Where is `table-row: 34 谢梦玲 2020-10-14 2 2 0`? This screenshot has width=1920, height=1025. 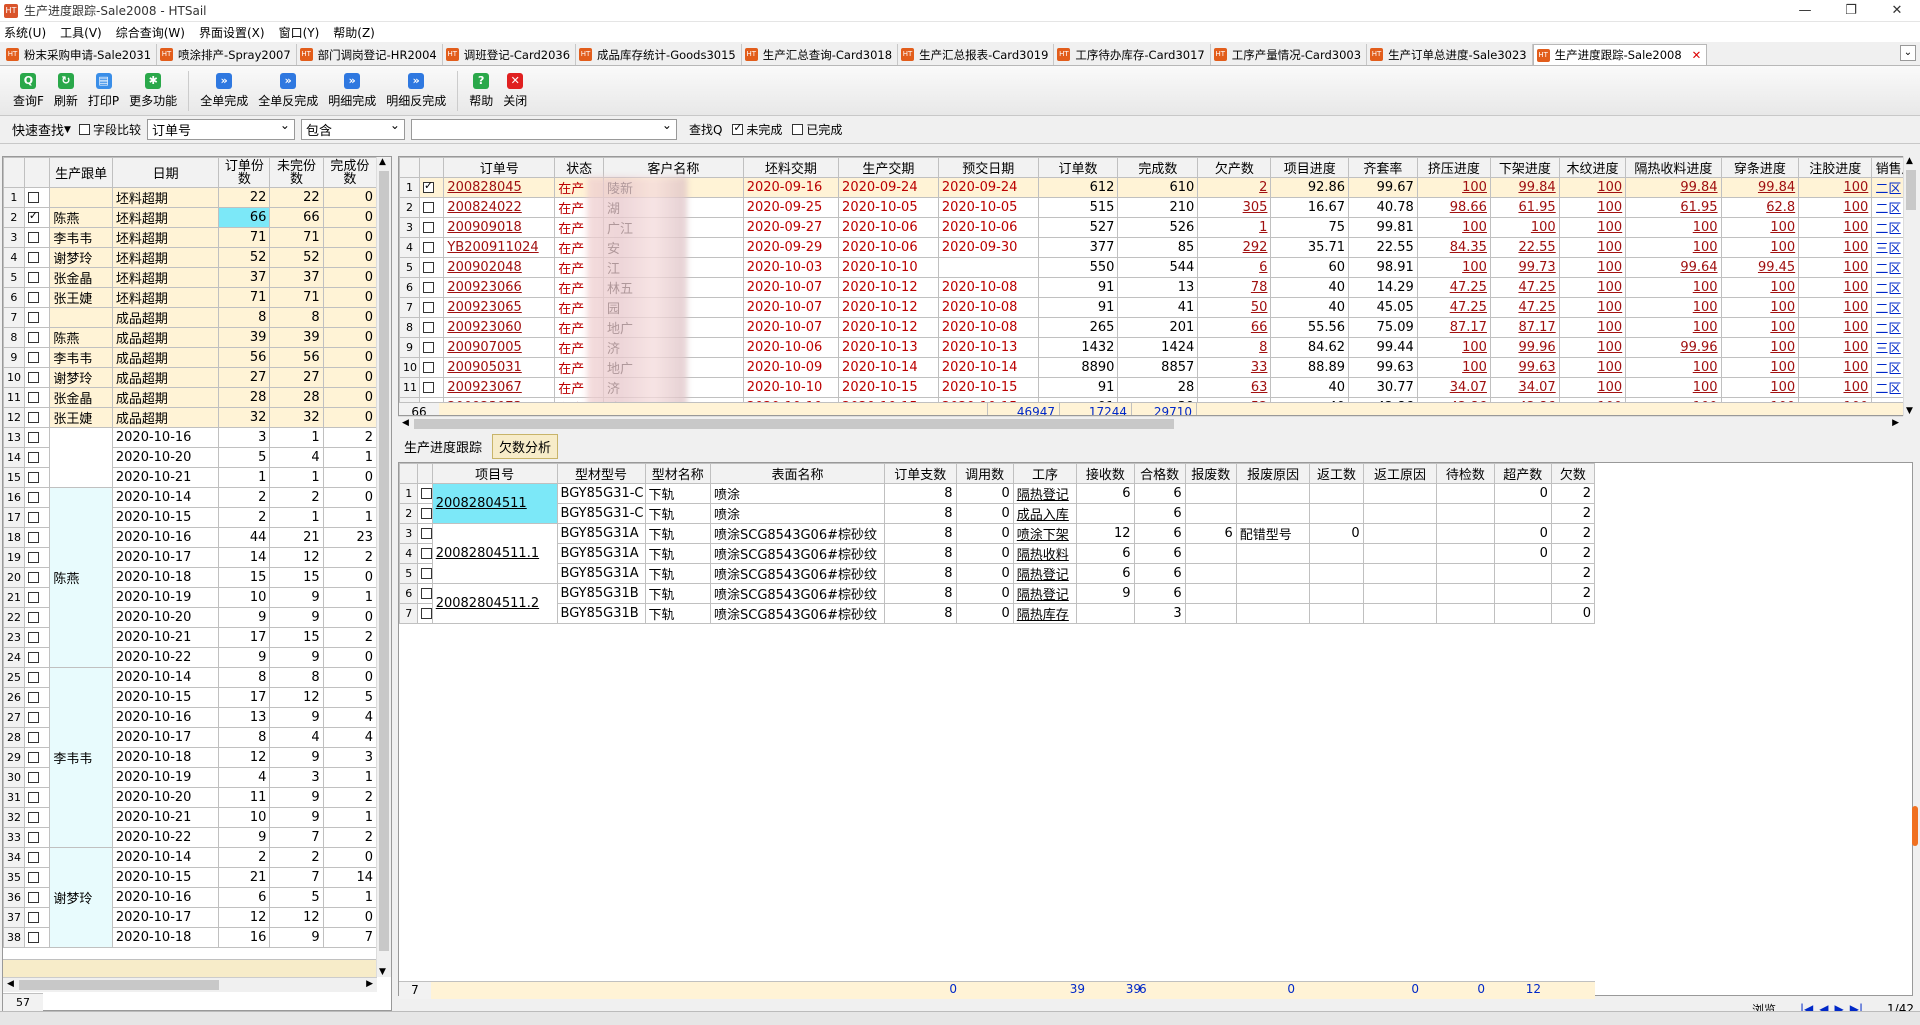
table-row: 34 谢梦玲 2020-10-14 2 2 0 is located at coordinates (190, 897).